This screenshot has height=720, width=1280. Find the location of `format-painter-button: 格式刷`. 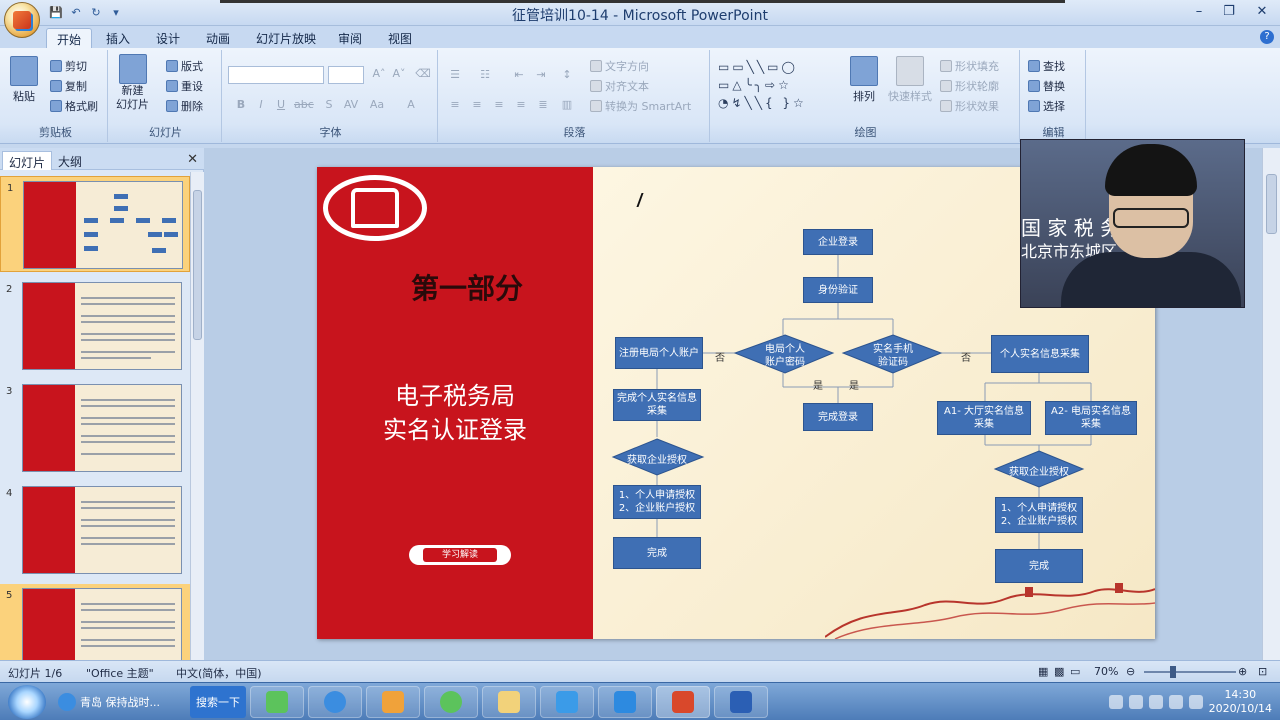

format-painter-button: 格式刷 is located at coordinates (74, 106).